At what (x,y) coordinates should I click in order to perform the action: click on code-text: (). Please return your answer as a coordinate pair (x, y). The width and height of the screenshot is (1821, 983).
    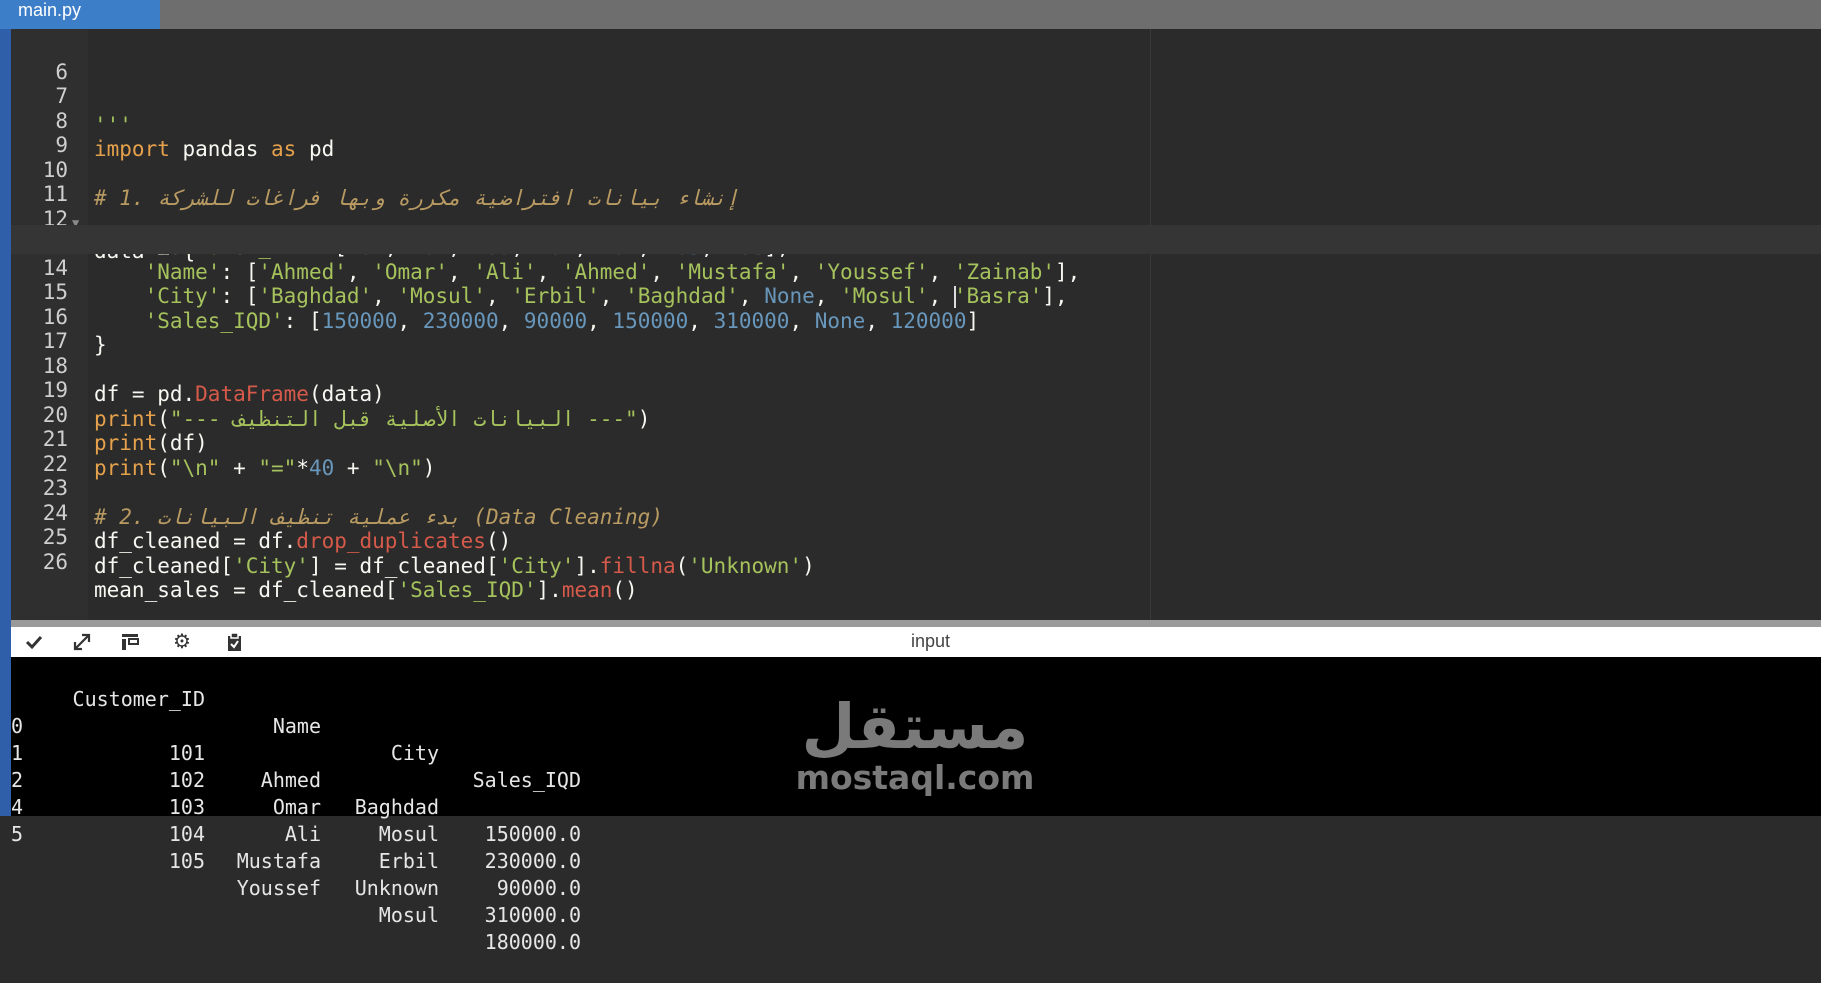
    Looking at the image, I should click on (625, 590).